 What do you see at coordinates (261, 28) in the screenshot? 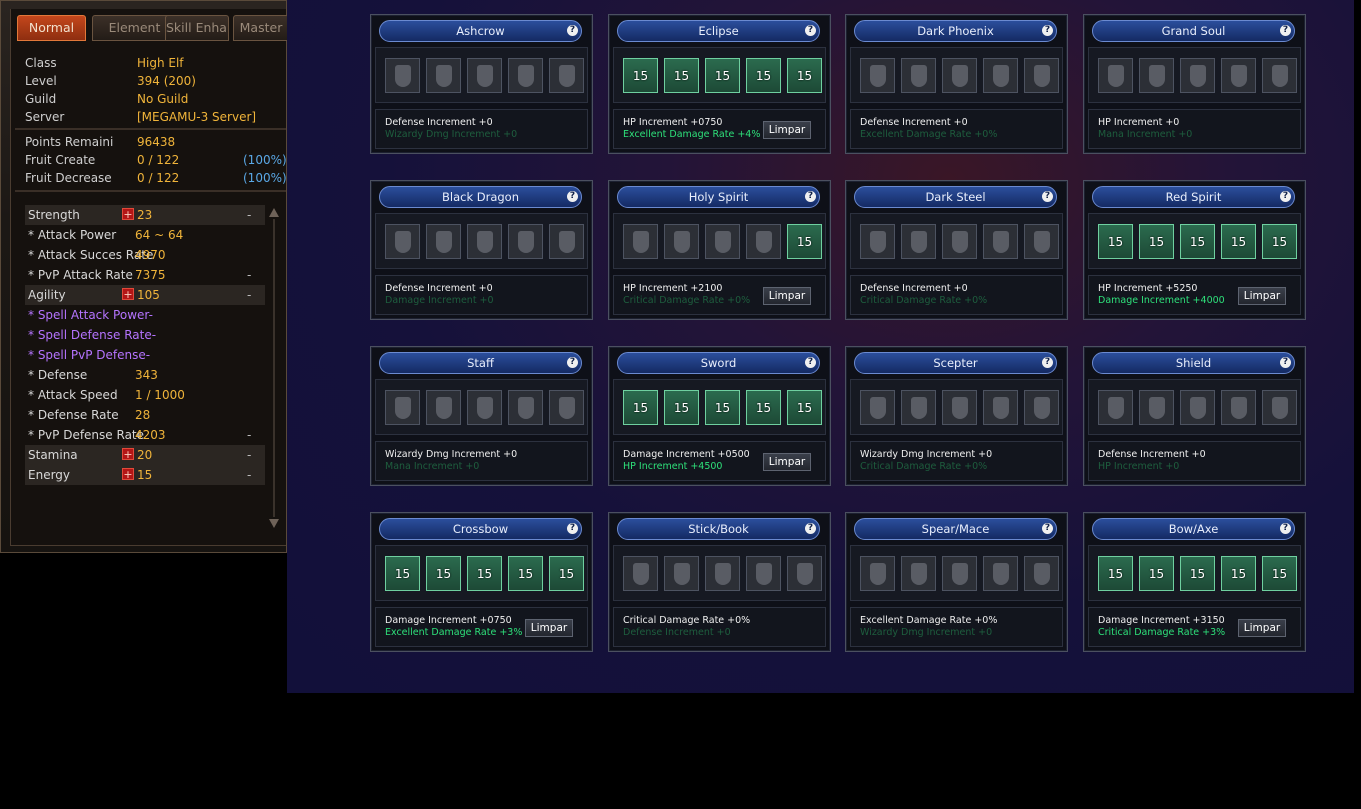
I see `tab-master: Master` at bounding box center [261, 28].